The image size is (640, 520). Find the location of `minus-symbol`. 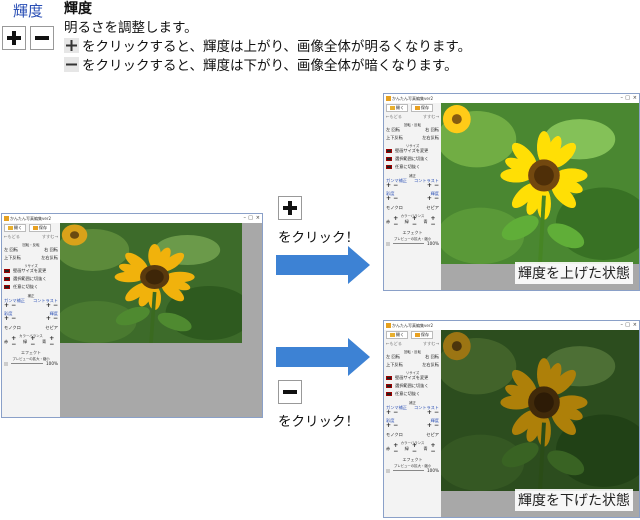

minus-symbol is located at coordinates (290, 392).